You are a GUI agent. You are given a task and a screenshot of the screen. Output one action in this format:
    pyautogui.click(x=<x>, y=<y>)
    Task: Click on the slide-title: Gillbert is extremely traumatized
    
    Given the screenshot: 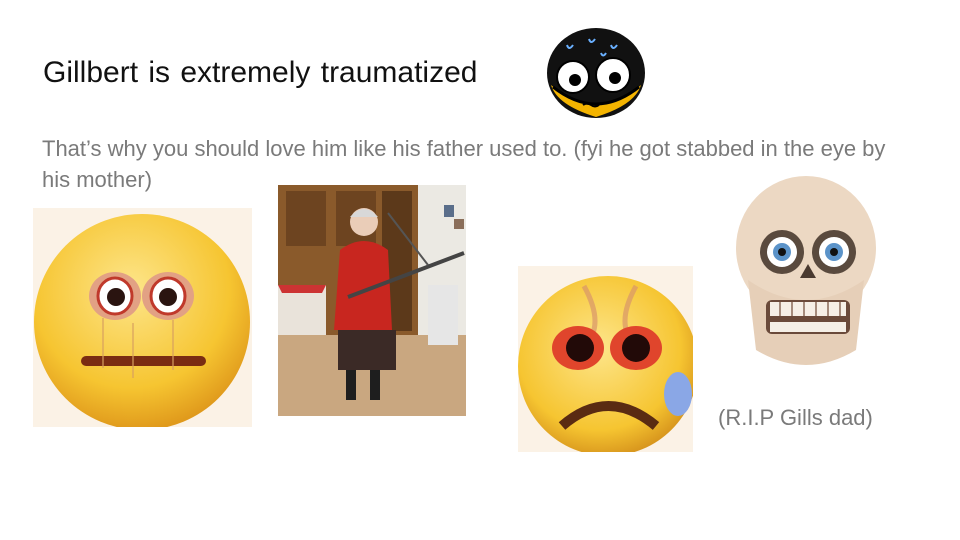 What is the action you would take?
    pyautogui.click(x=260, y=72)
    